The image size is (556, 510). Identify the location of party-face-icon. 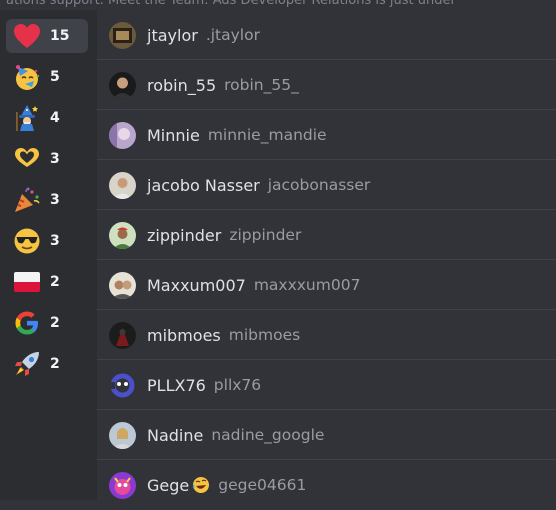
(27, 77).